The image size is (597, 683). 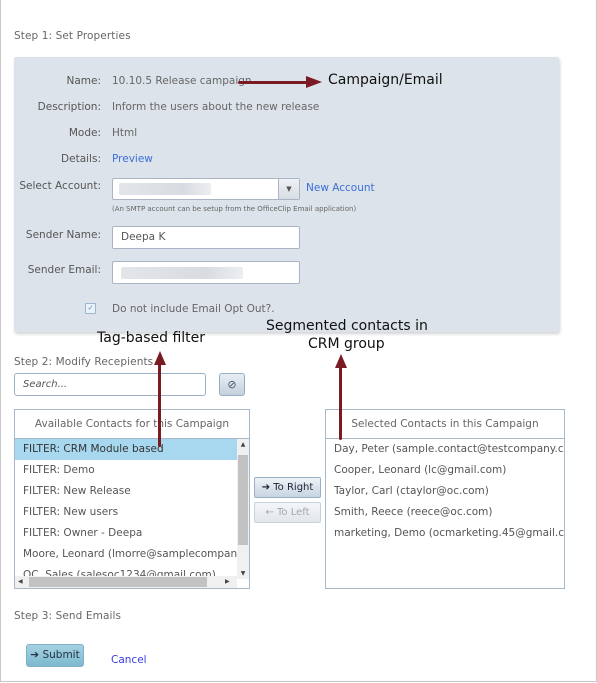 What do you see at coordinates (227, 582) in the screenshot?
I see `scroll-right-icon: ▶` at bounding box center [227, 582].